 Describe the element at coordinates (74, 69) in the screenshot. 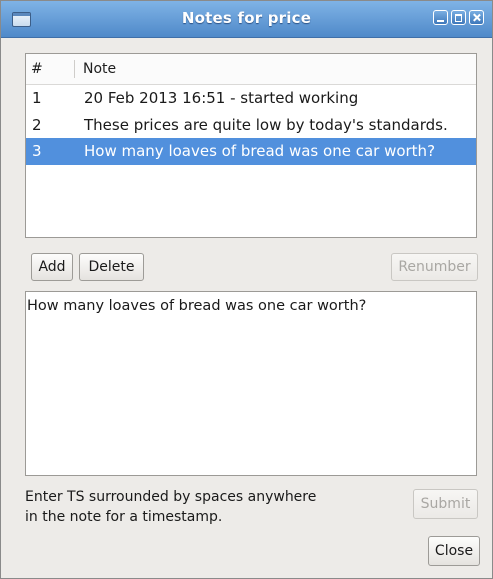

I see `column-divider` at that location.